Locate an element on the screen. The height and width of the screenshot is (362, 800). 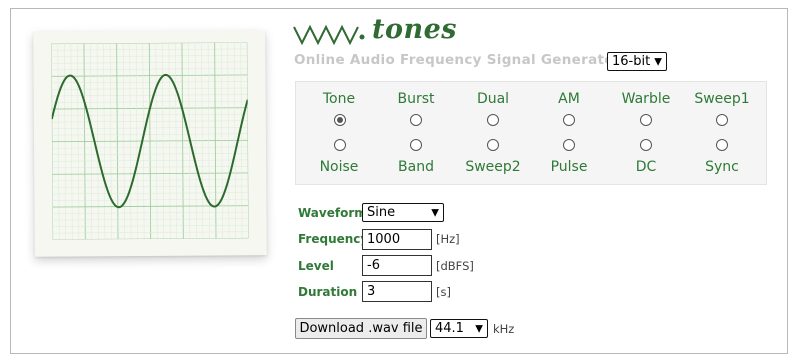
signal-label-am: AM is located at coordinates (569, 99).